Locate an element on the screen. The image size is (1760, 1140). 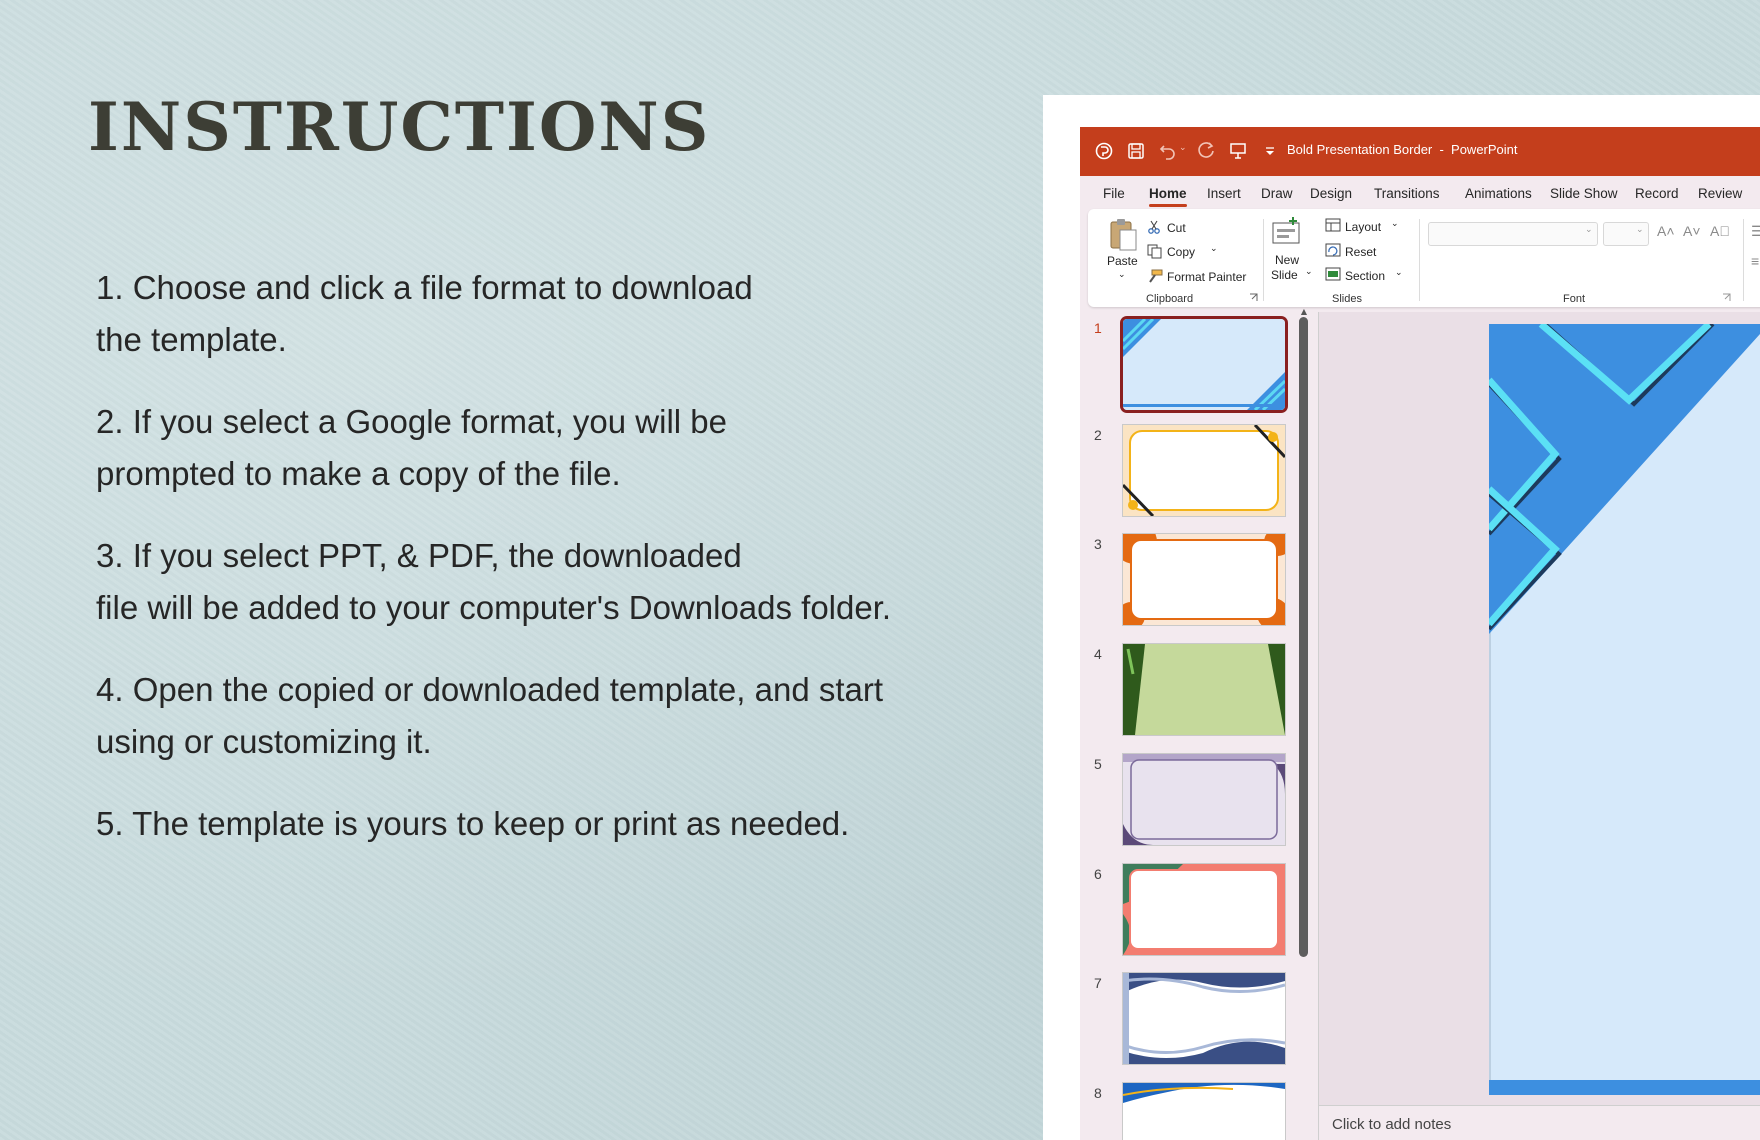
tab-file: File is located at coordinates (1114, 193).